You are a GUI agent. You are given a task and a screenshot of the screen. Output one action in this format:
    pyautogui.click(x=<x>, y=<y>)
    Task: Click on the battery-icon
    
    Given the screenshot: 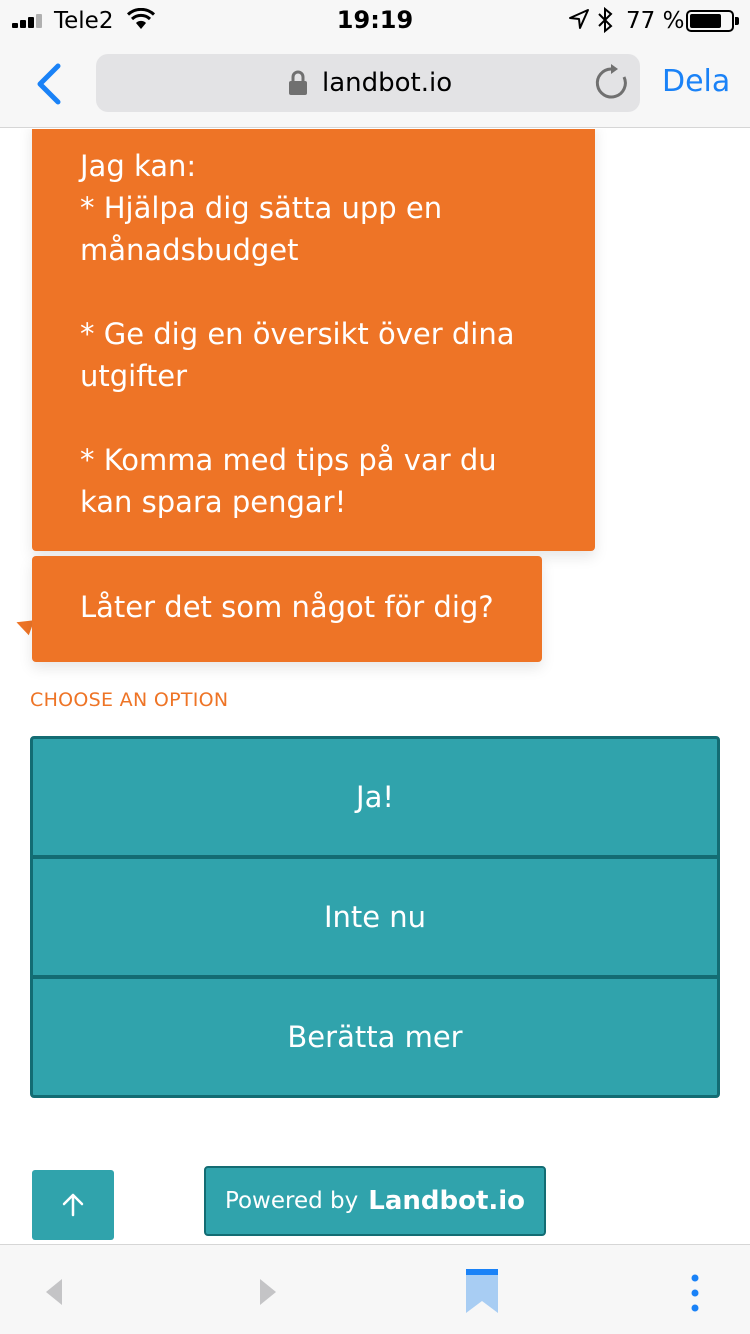 What is the action you would take?
    pyautogui.click(x=712, y=21)
    